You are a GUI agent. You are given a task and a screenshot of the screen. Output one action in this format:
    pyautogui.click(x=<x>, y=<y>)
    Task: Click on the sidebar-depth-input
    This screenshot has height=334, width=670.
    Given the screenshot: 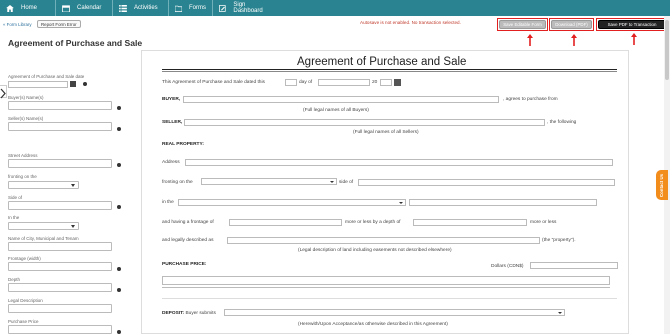 What is the action you would take?
    pyautogui.click(x=60, y=287)
    